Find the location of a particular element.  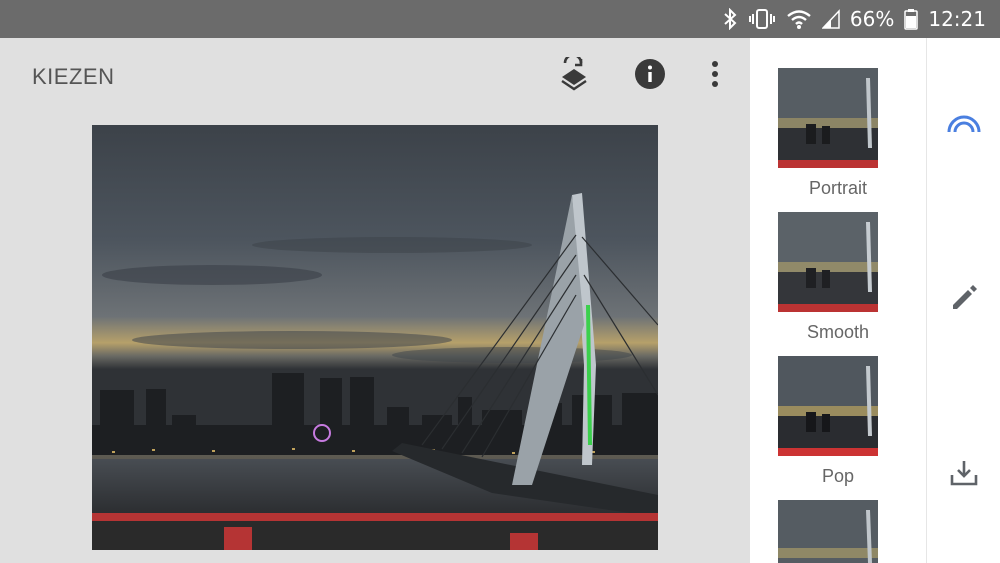

looks-tab-button is located at coordinates (964, 125).